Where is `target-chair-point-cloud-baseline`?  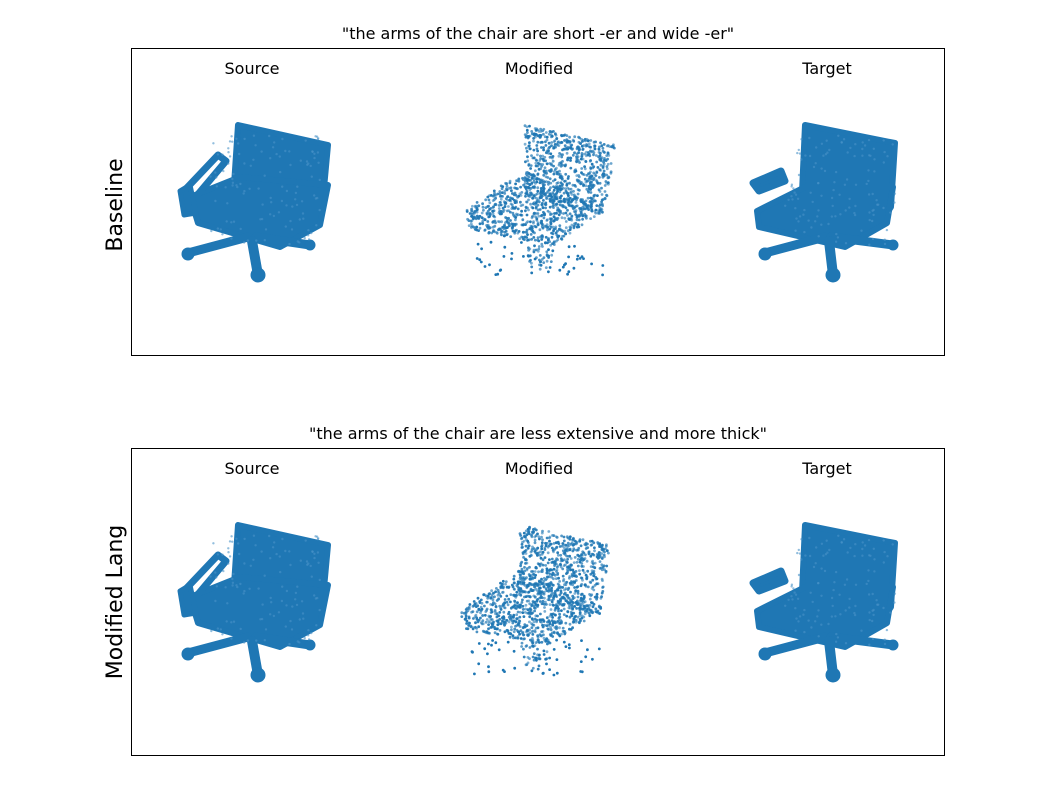 target-chair-point-cloud-baseline is located at coordinates (824, 202).